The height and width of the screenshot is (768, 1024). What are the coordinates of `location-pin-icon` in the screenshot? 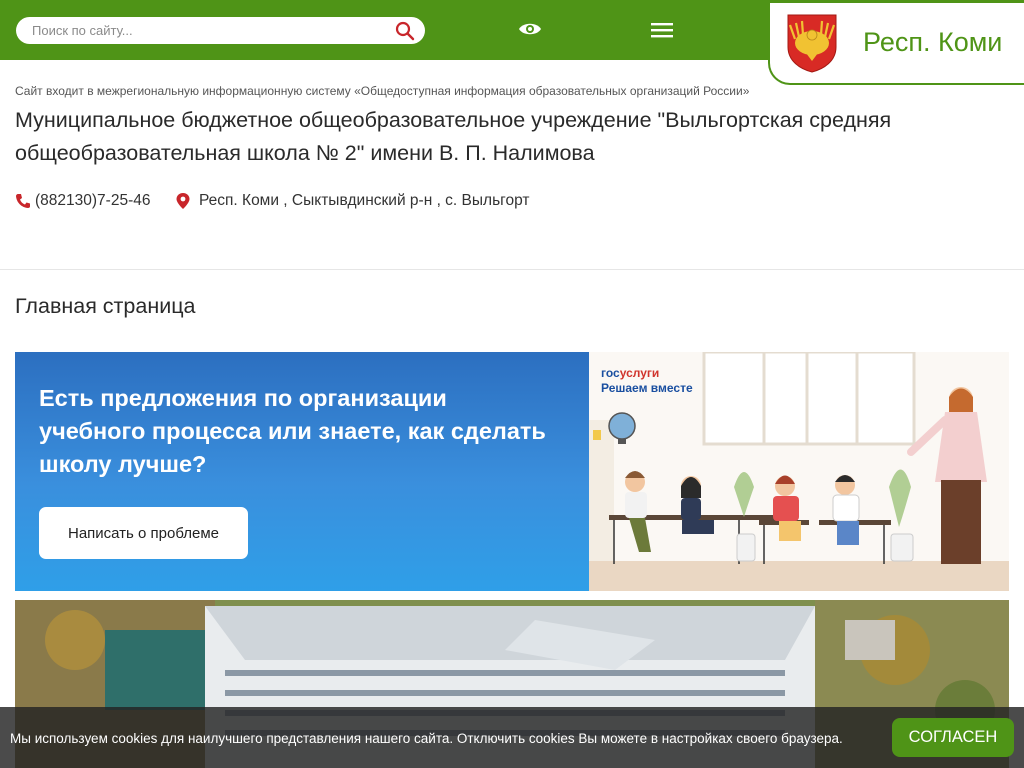 It's located at (183, 201).